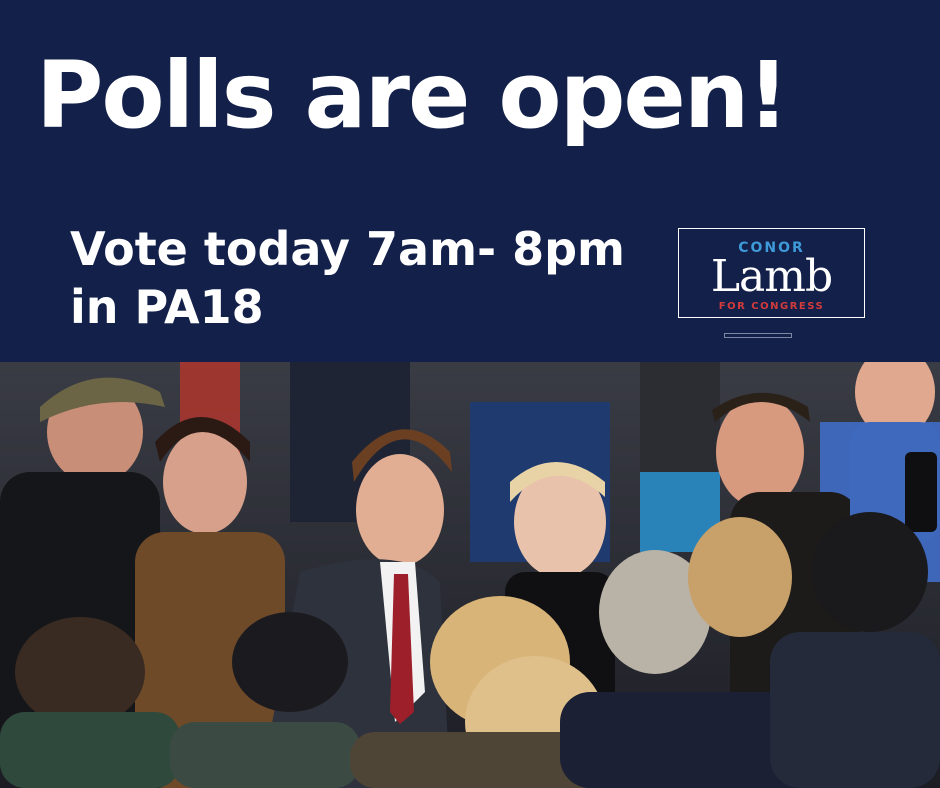  What do you see at coordinates (412, 95) in the screenshot?
I see `headline: Polls are open!` at bounding box center [412, 95].